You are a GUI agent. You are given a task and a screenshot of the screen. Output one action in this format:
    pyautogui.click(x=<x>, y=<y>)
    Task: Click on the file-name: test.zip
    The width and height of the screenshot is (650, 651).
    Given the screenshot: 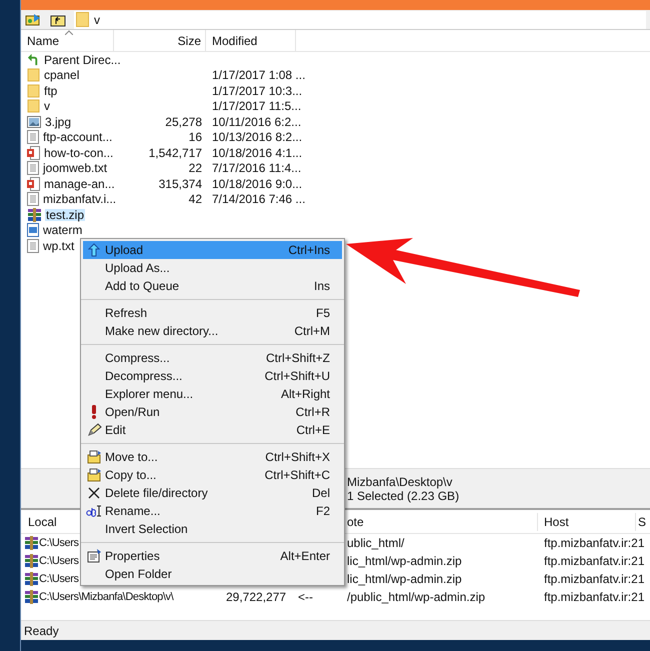 What is the action you would take?
    pyautogui.click(x=65, y=214)
    